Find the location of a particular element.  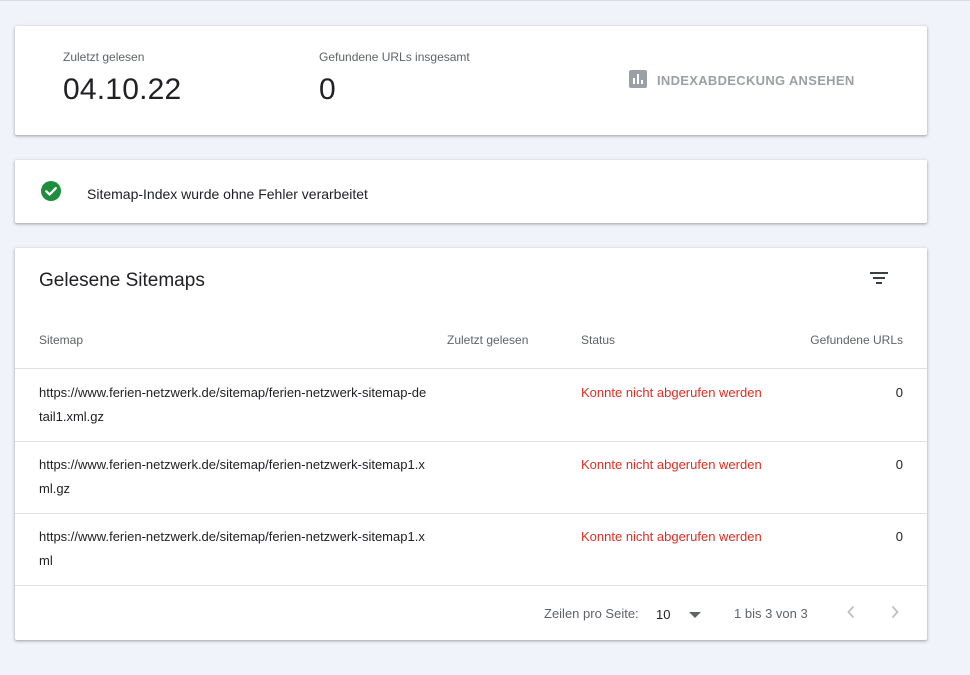

last-read-label: Zuletzt gelesen is located at coordinates (104, 57).